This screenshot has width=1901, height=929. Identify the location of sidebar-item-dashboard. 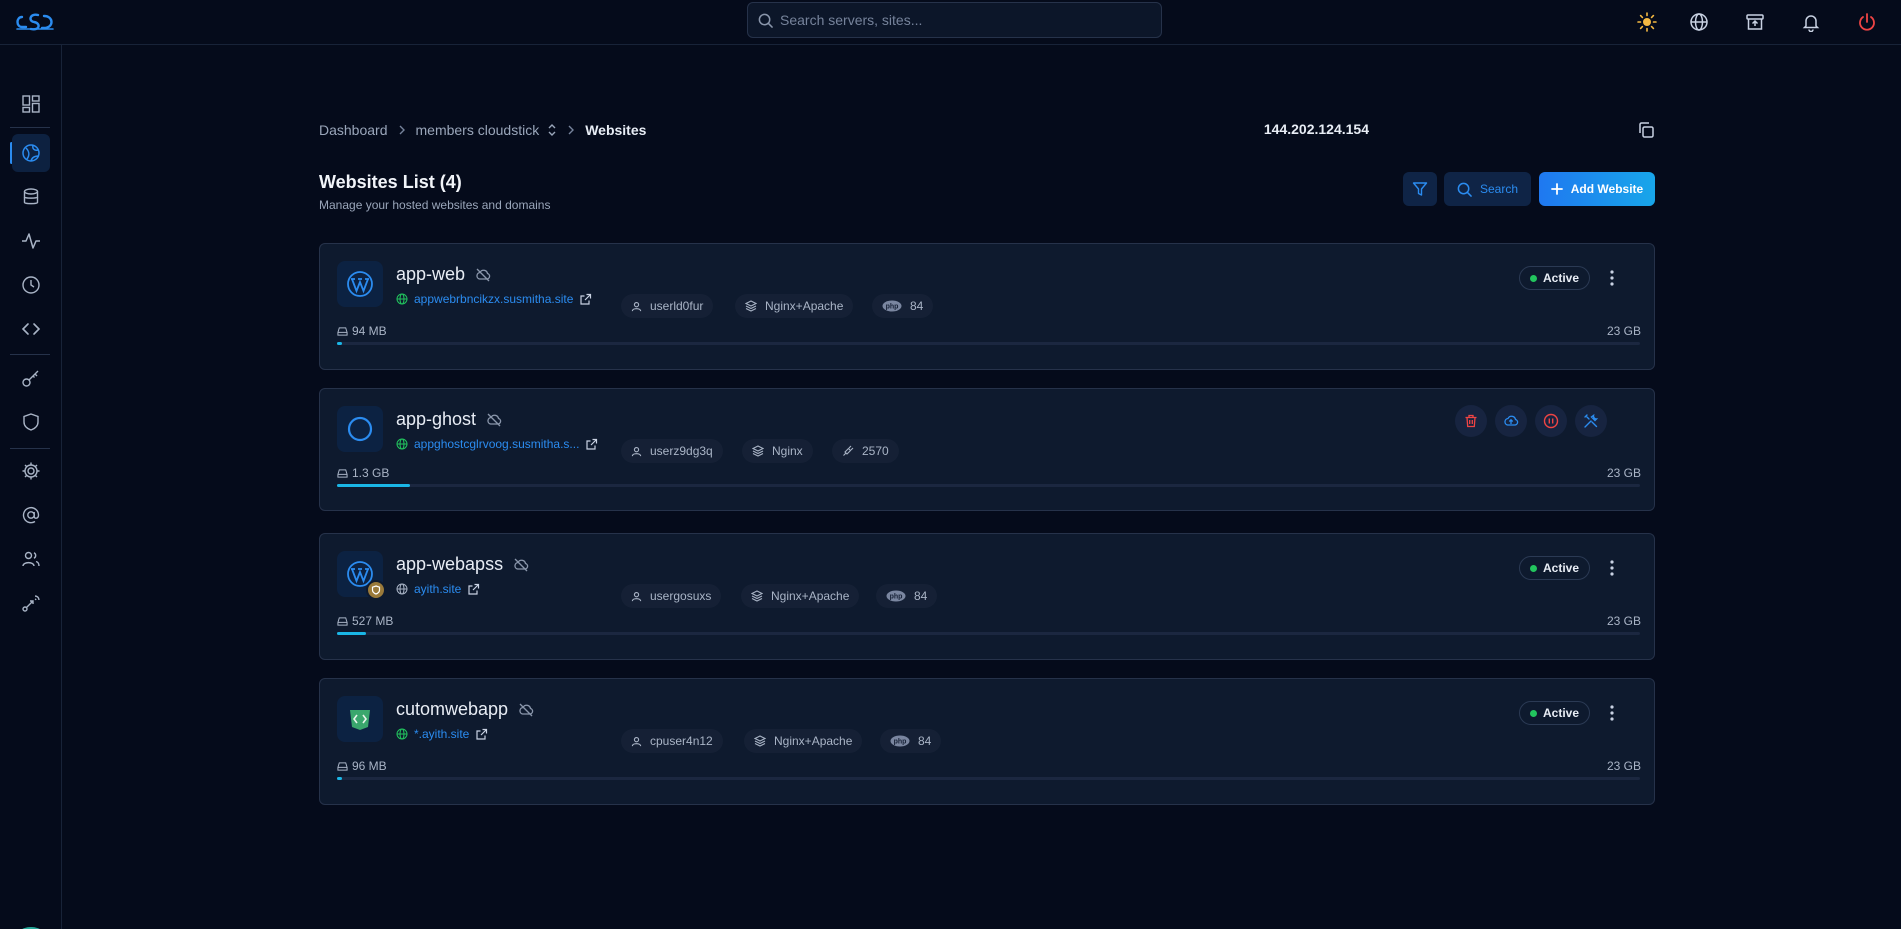
(31, 104).